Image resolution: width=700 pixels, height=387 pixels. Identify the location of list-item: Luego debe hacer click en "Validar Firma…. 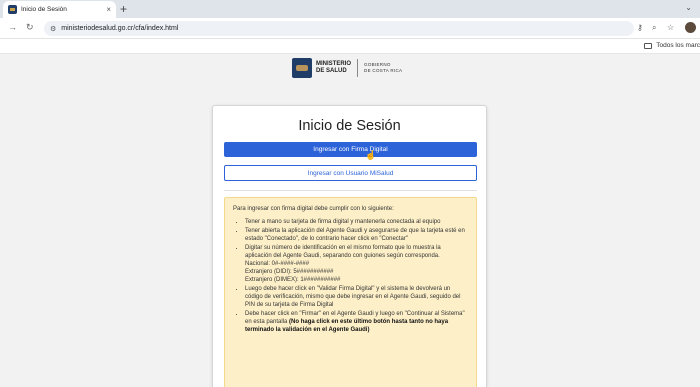
(356, 297).